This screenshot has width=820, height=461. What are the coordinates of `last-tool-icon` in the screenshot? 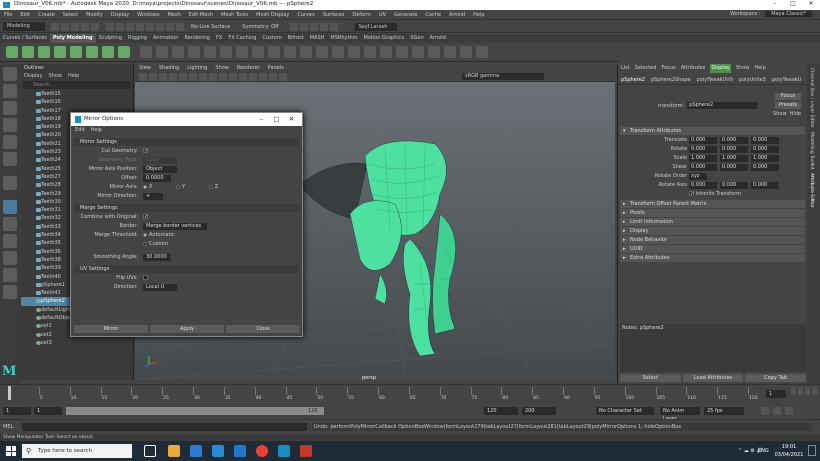 It's located at (10, 183).